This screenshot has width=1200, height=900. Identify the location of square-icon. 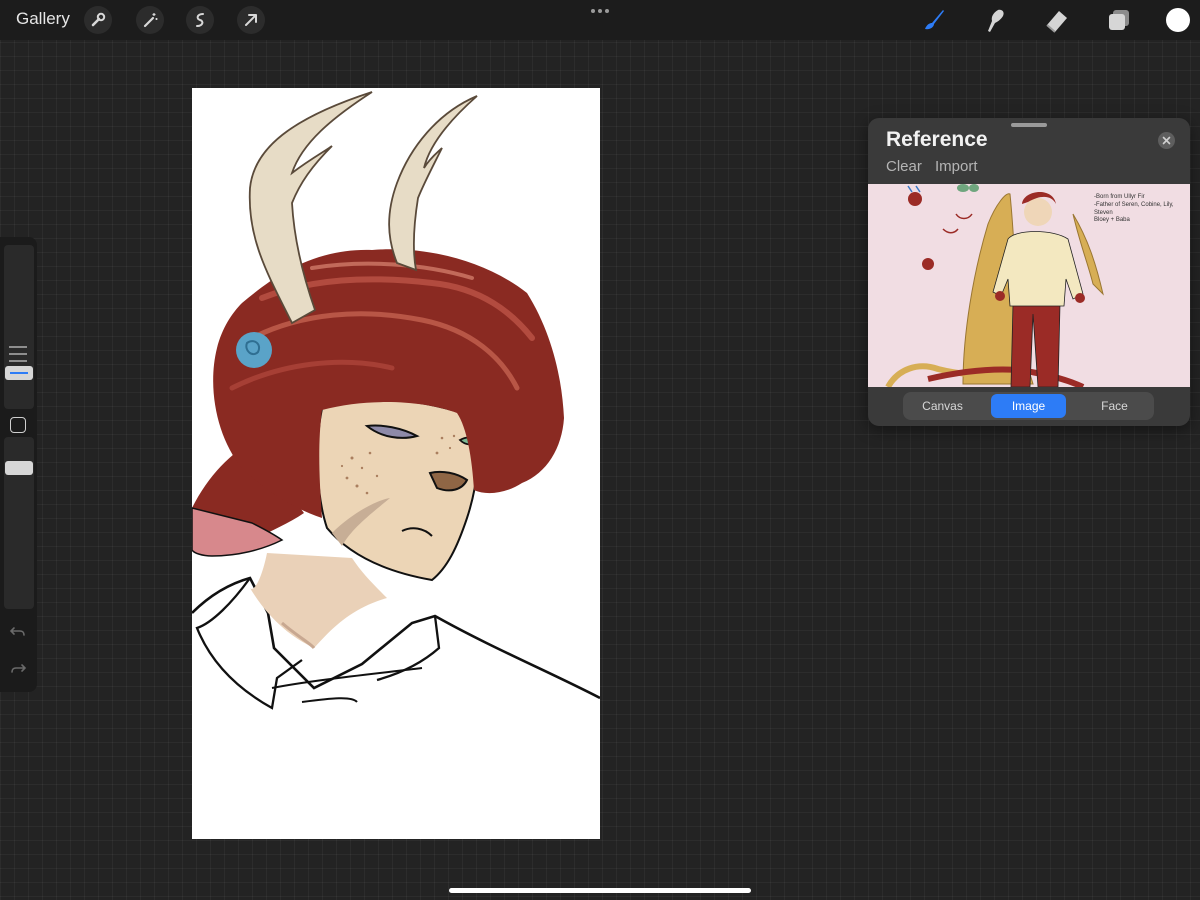
(18, 425).